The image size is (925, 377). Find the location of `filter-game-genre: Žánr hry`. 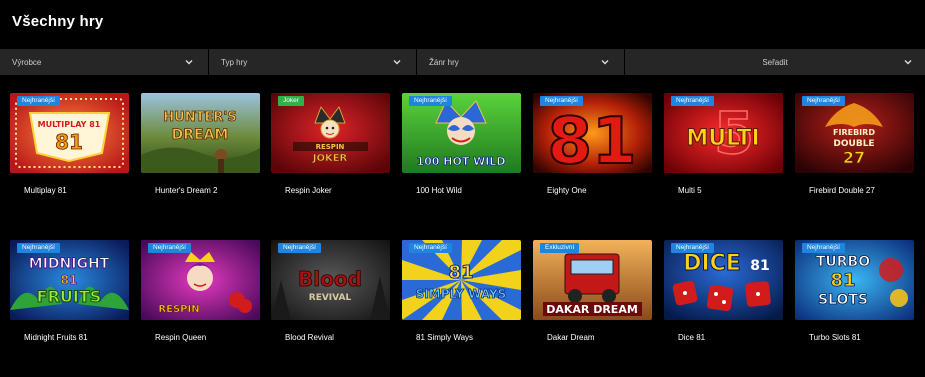

filter-game-genre: Žánr hry is located at coordinates (520, 62).